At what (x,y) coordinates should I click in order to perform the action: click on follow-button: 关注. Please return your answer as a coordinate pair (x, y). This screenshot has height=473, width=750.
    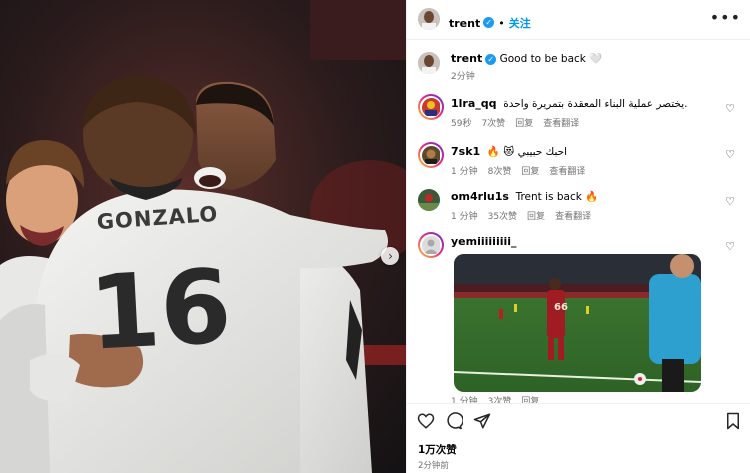
    Looking at the image, I should click on (520, 23).